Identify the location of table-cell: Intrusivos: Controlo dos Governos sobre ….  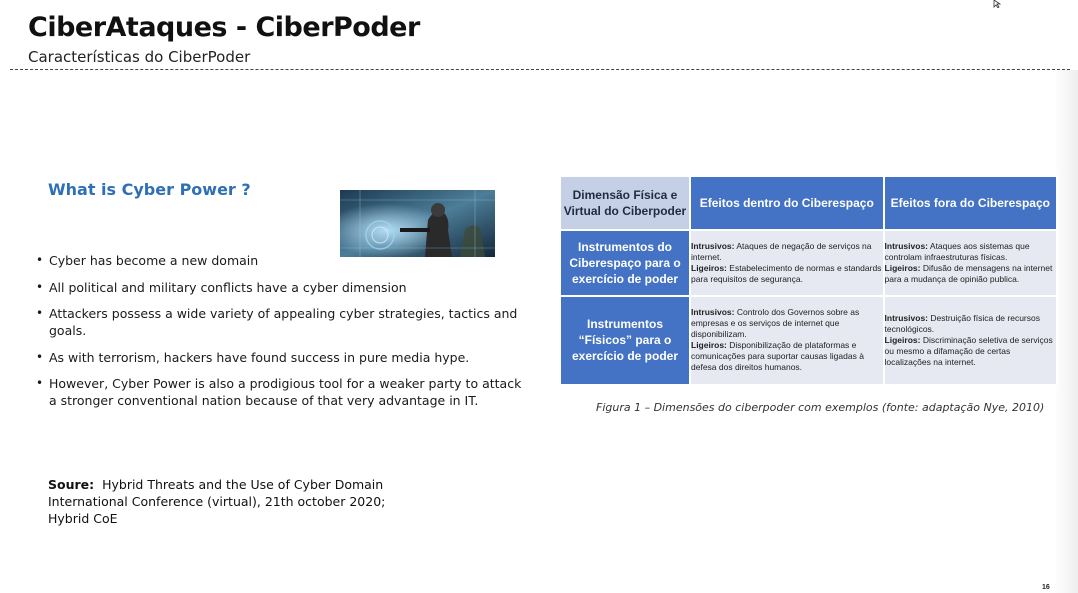
(787, 340).